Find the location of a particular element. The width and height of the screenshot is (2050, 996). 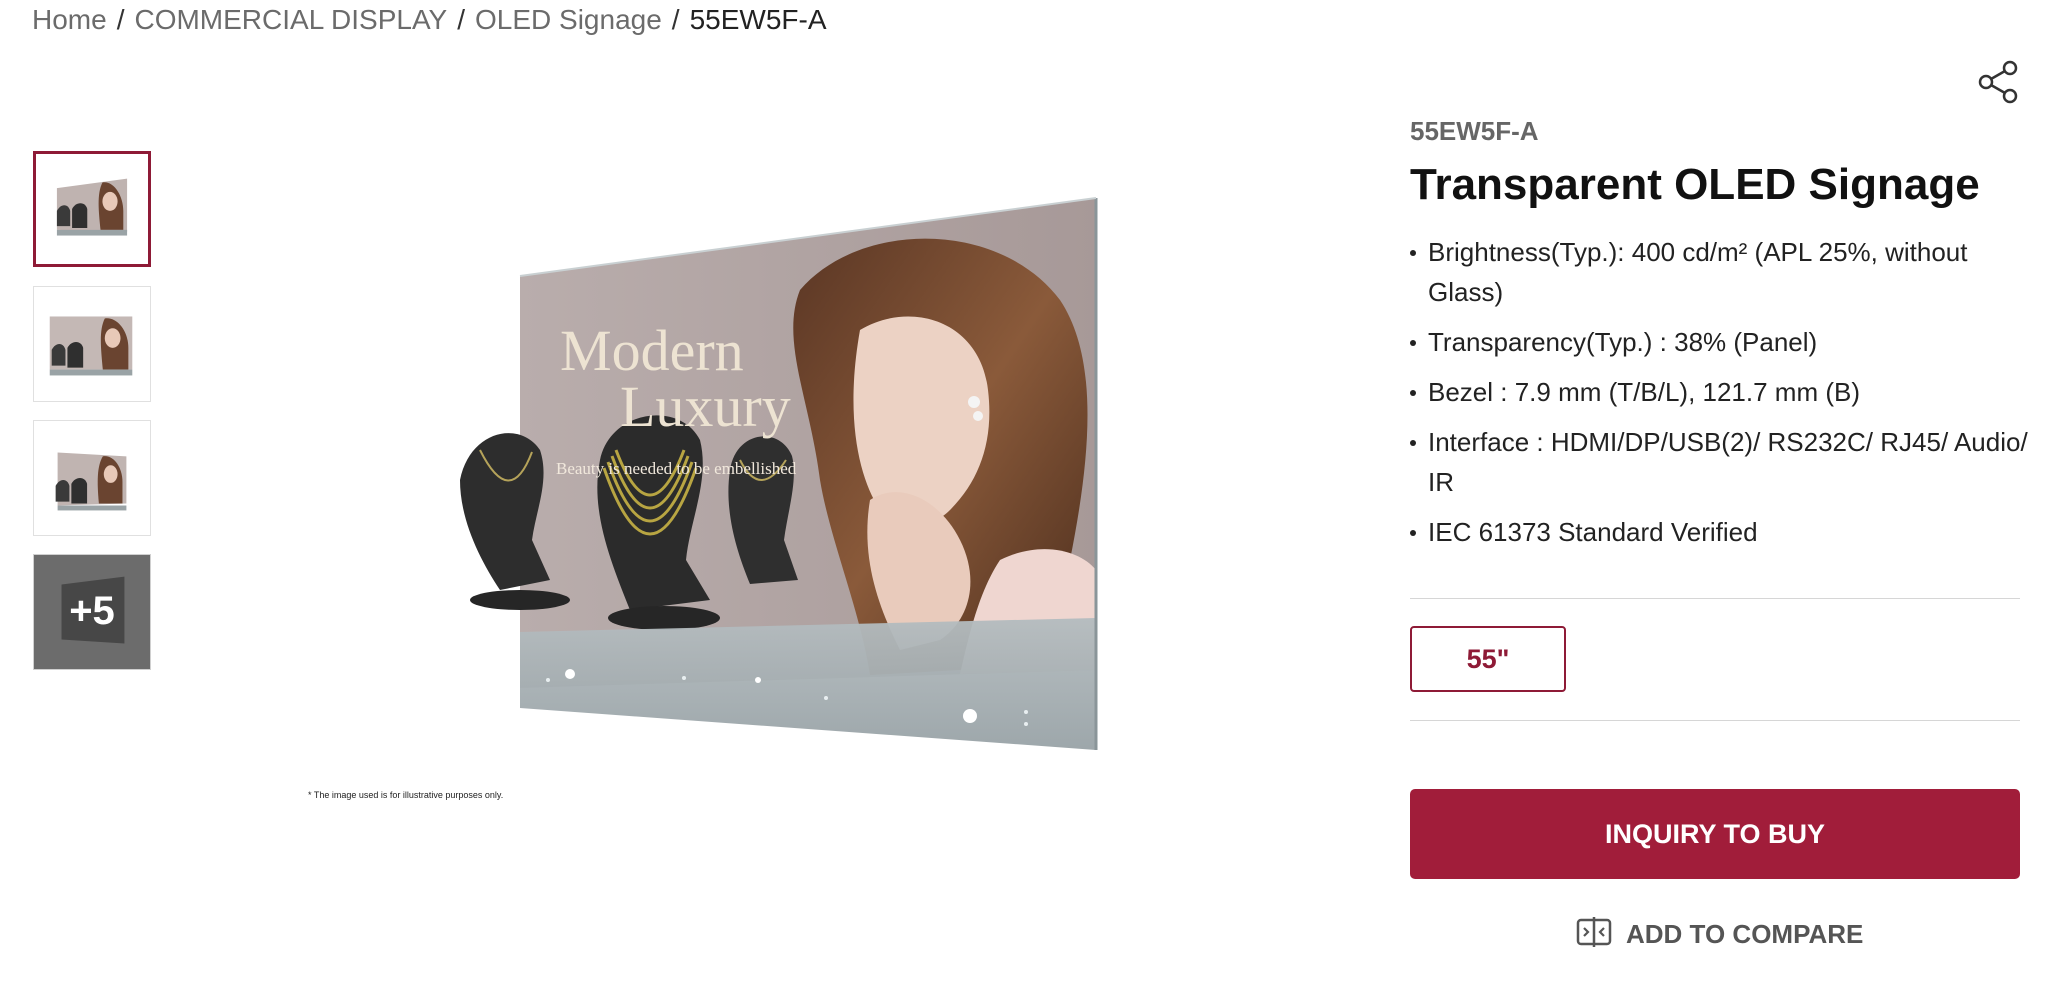

breadcrumb-commercial-display: COMMERCIAL DISPLAY is located at coordinates (290, 20).